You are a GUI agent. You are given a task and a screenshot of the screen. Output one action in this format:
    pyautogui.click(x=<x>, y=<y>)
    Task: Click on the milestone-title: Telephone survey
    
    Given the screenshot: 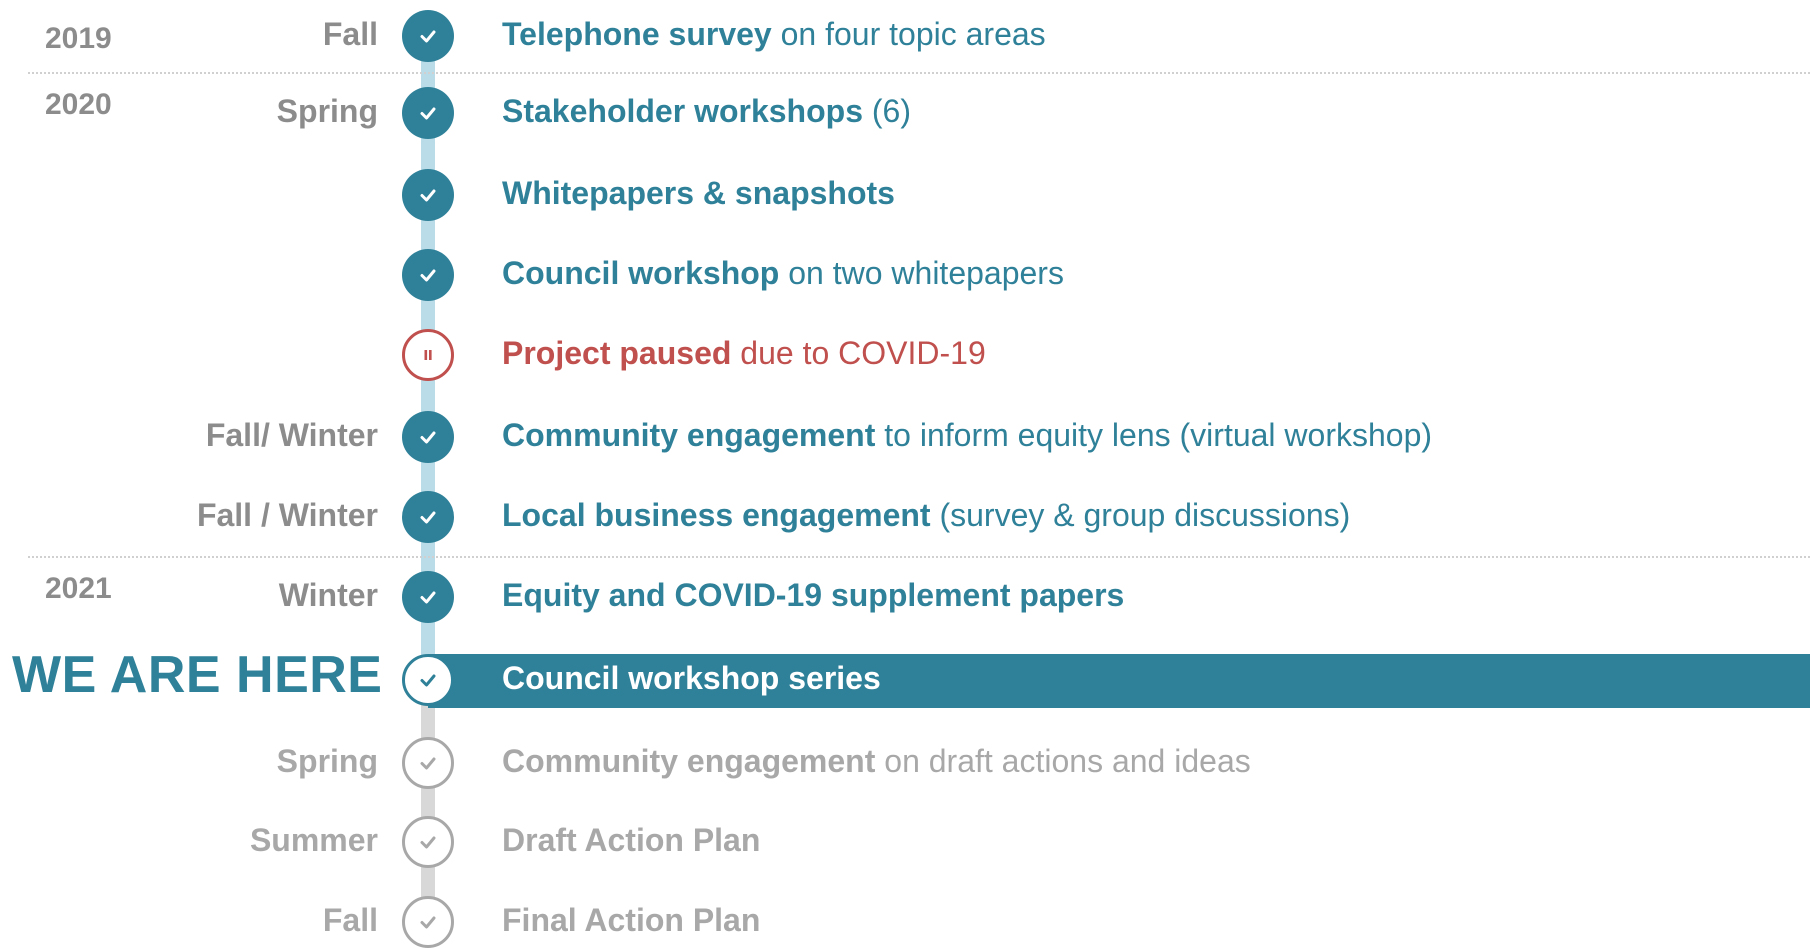 What is the action you would take?
    pyautogui.click(x=637, y=34)
    